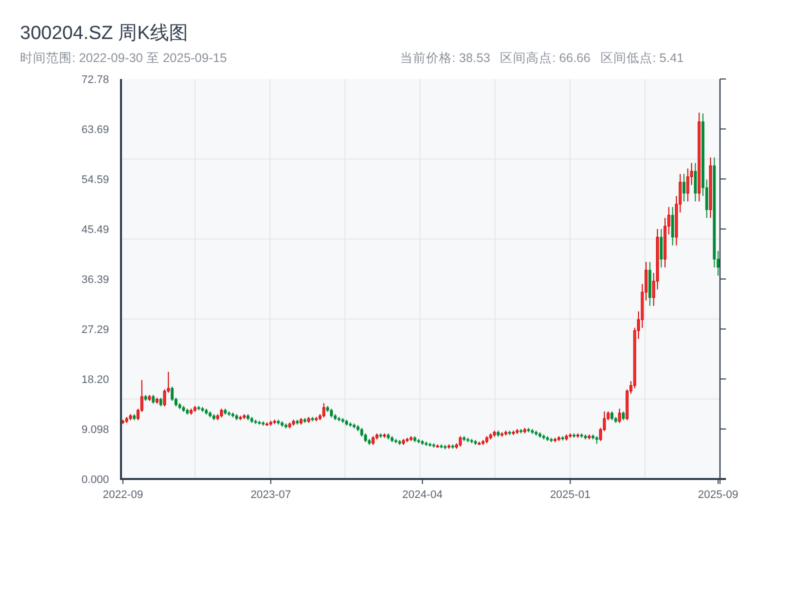 This screenshot has width=800, height=600. Describe the element at coordinates (718, 494) in the screenshot. I see `x-tick-label: 2025-09` at that location.